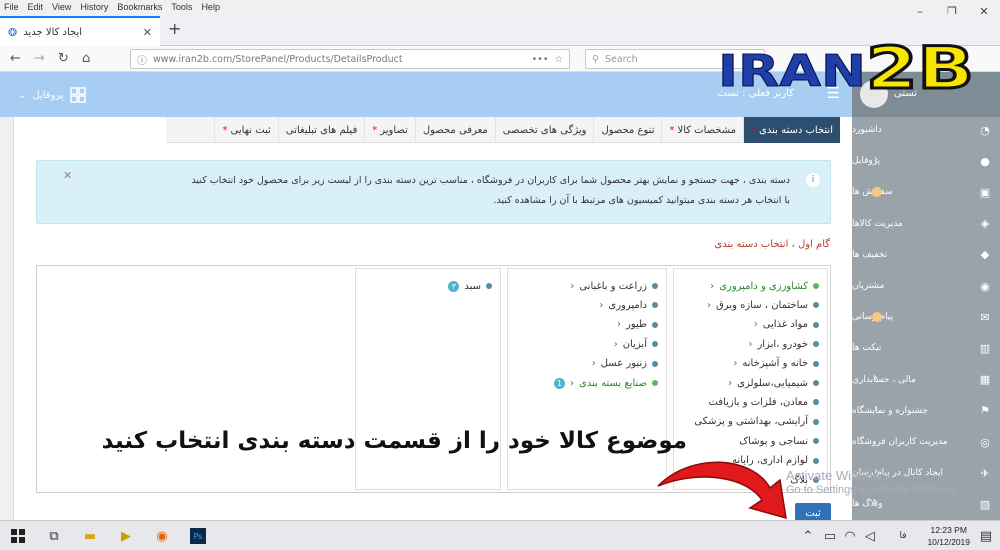 The height and width of the screenshot is (550, 1000). Describe the element at coordinates (52, 95) in the screenshot. I see `profile-dropdown: ⌄ پروفایل` at that location.